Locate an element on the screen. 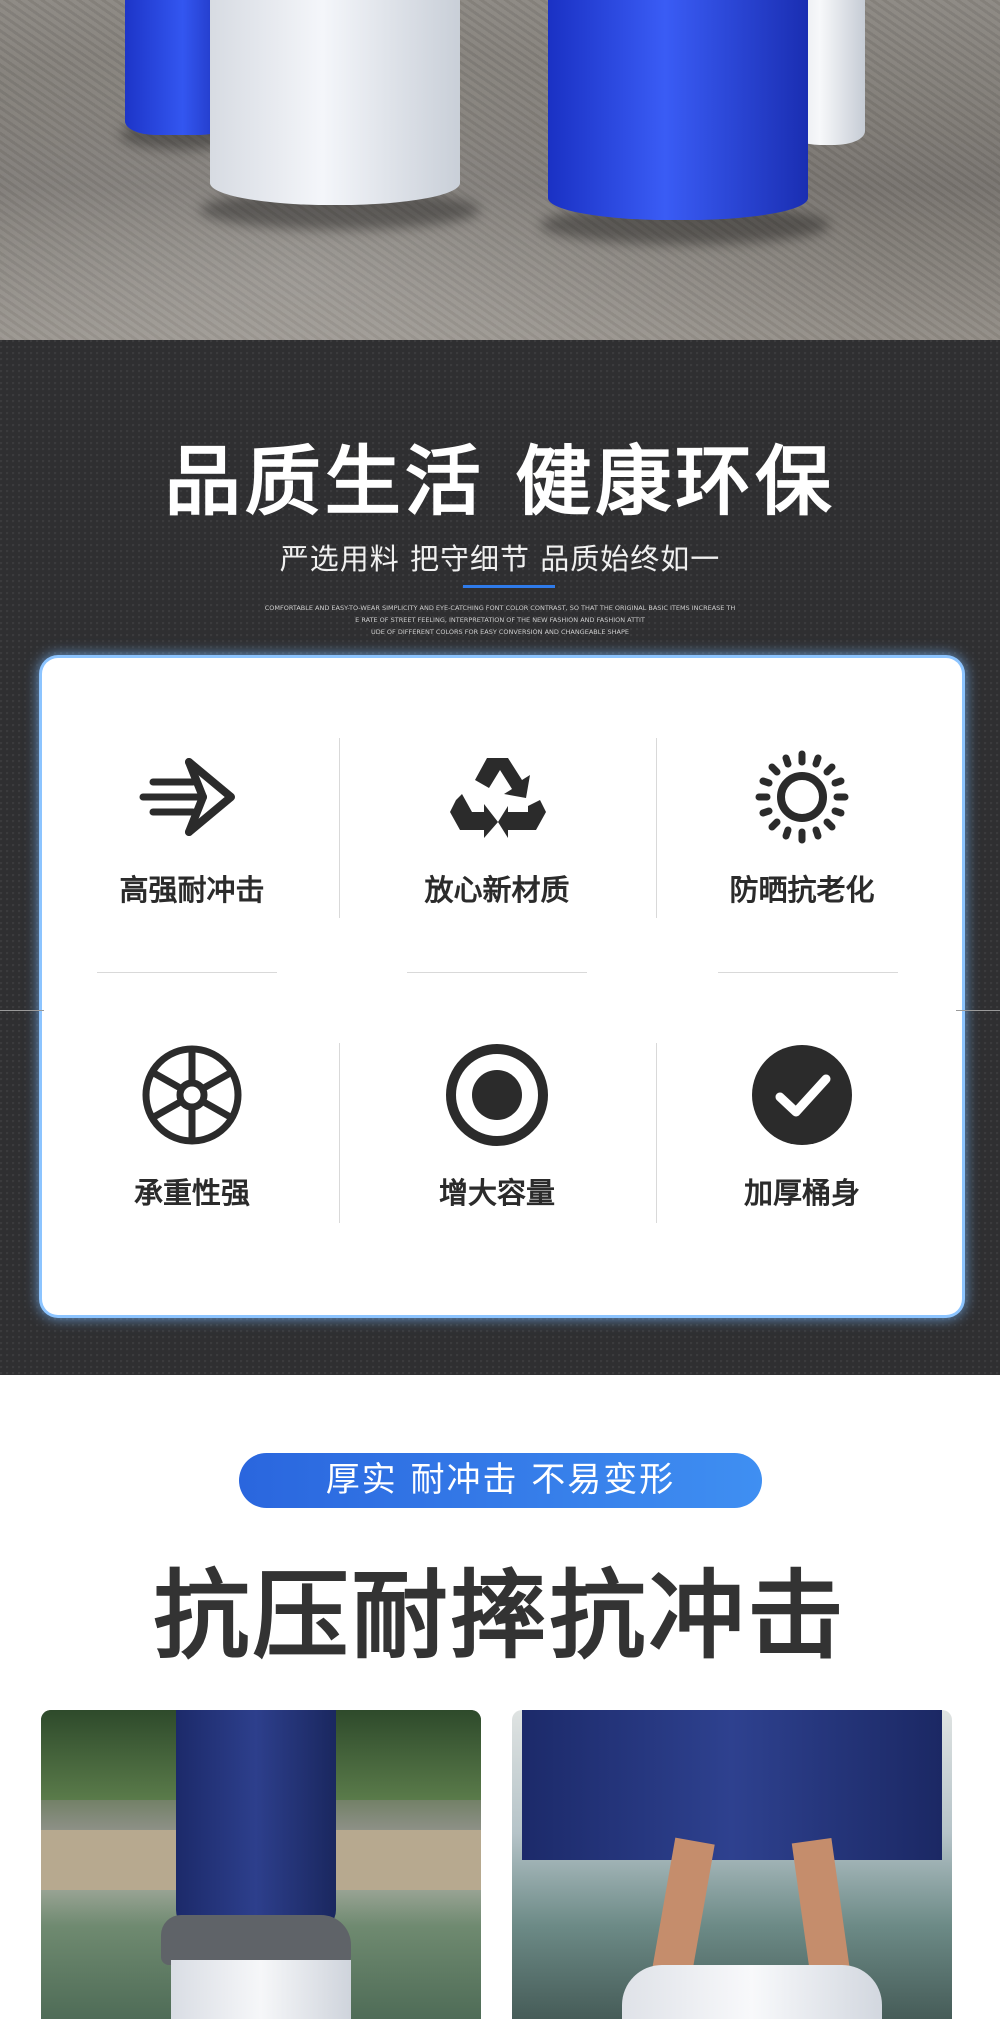 The width and height of the screenshot is (1000, 2019). recycle-icon is located at coordinates (498, 798).